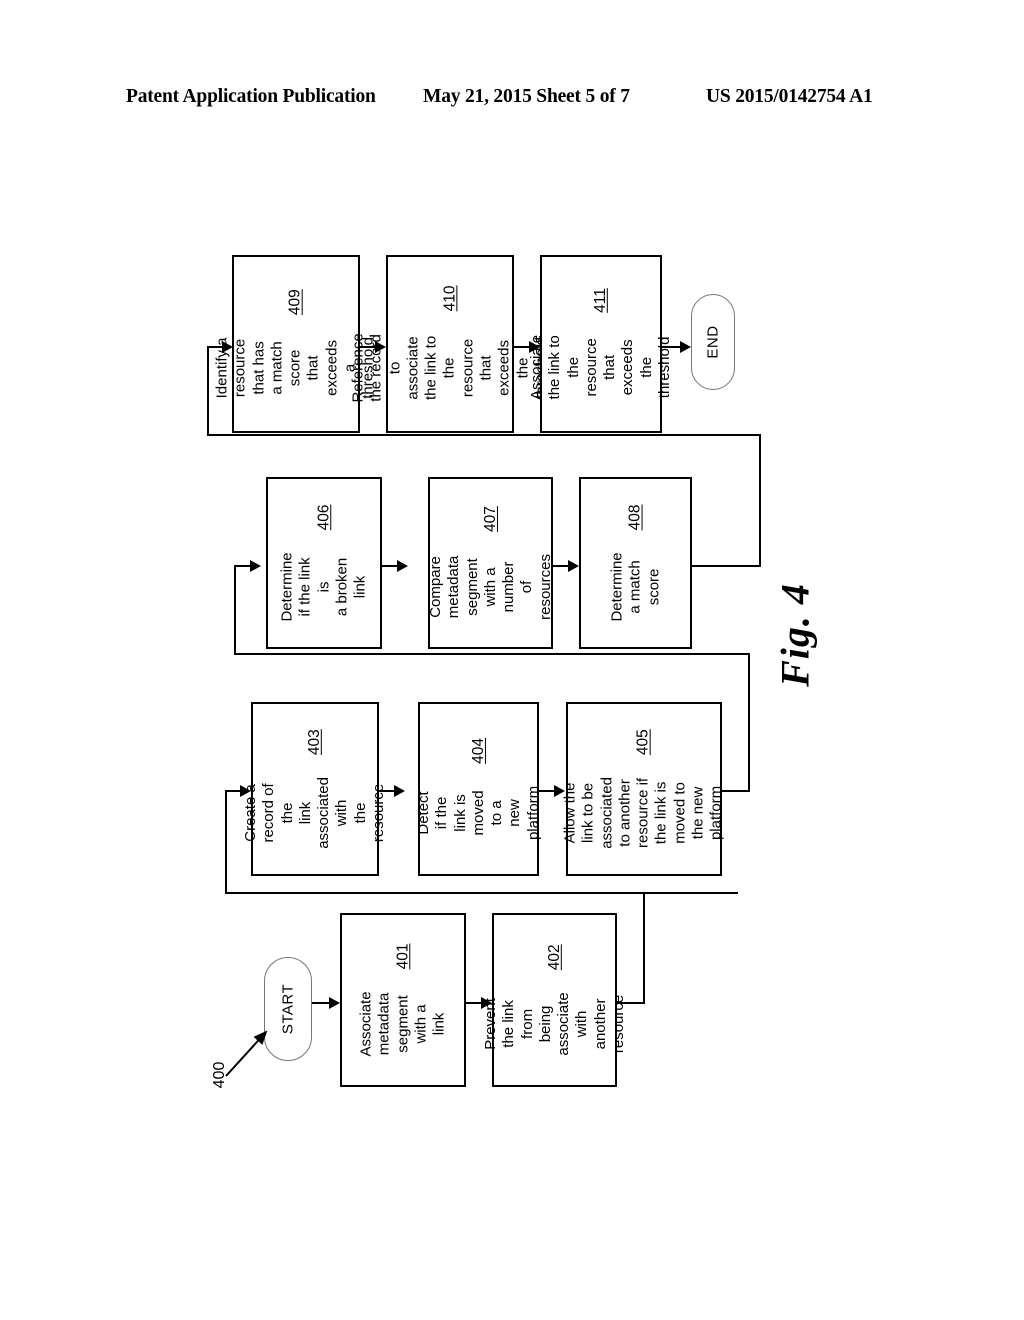 The width and height of the screenshot is (1024, 1320). Describe the element at coordinates (314, 742) in the screenshot. I see `process-box-403-number: 403` at that location.